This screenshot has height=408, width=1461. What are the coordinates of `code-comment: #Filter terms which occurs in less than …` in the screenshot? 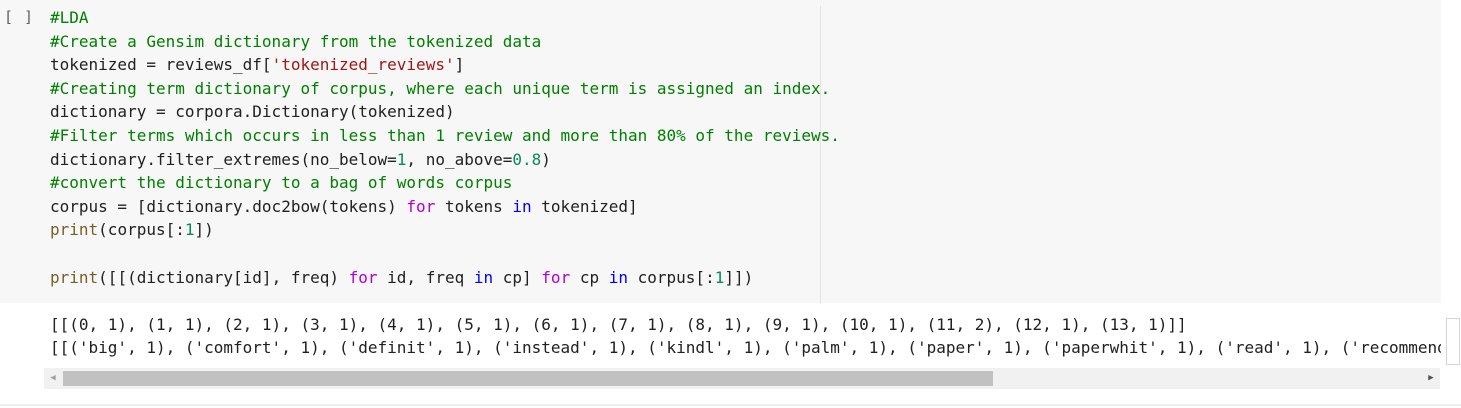 It's located at (445, 135).